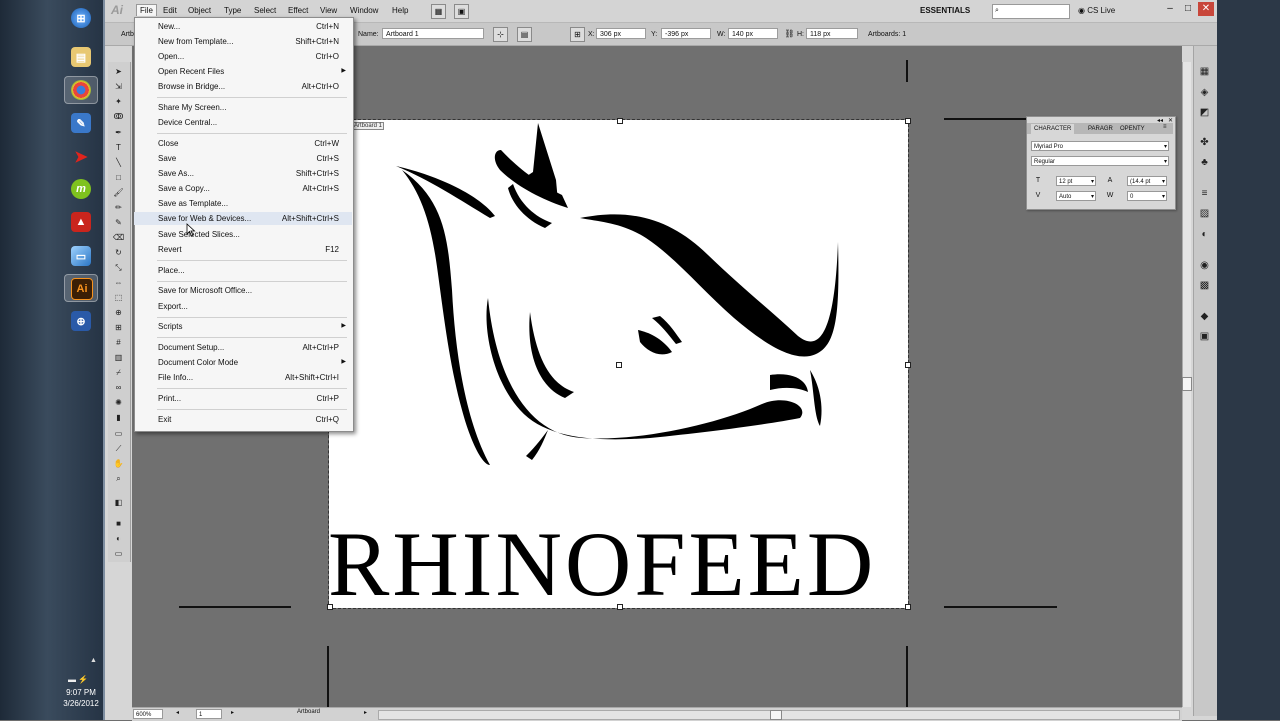  What do you see at coordinates (243, 158) in the screenshot?
I see `menu-item-save: Save Ctrl+S` at bounding box center [243, 158].